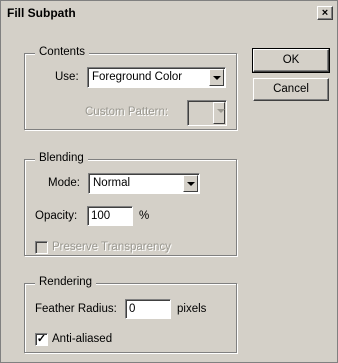 The width and height of the screenshot is (338, 363). Describe the element at coordinates (291, 60) in the screenshot. I see `ok-button: OK` at that location.